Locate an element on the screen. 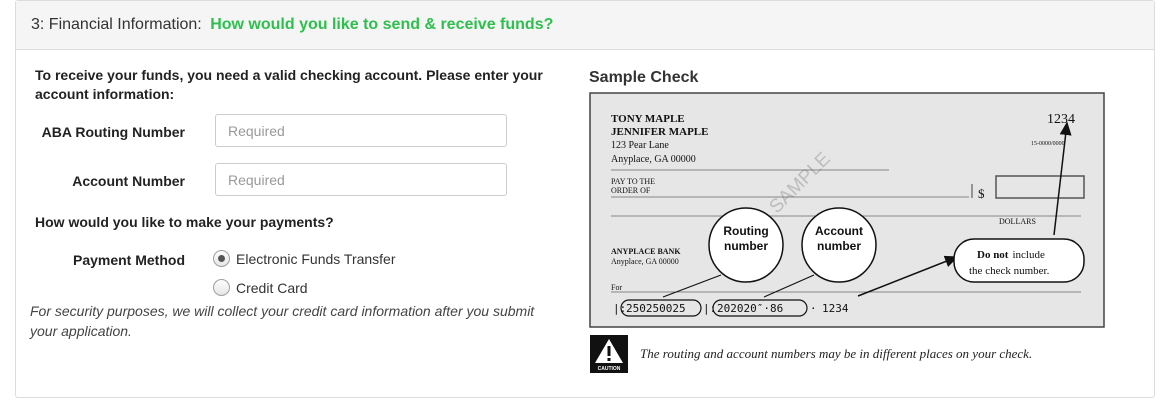  dollars-label: DOLLARS is located at coordinates (1017, 221).